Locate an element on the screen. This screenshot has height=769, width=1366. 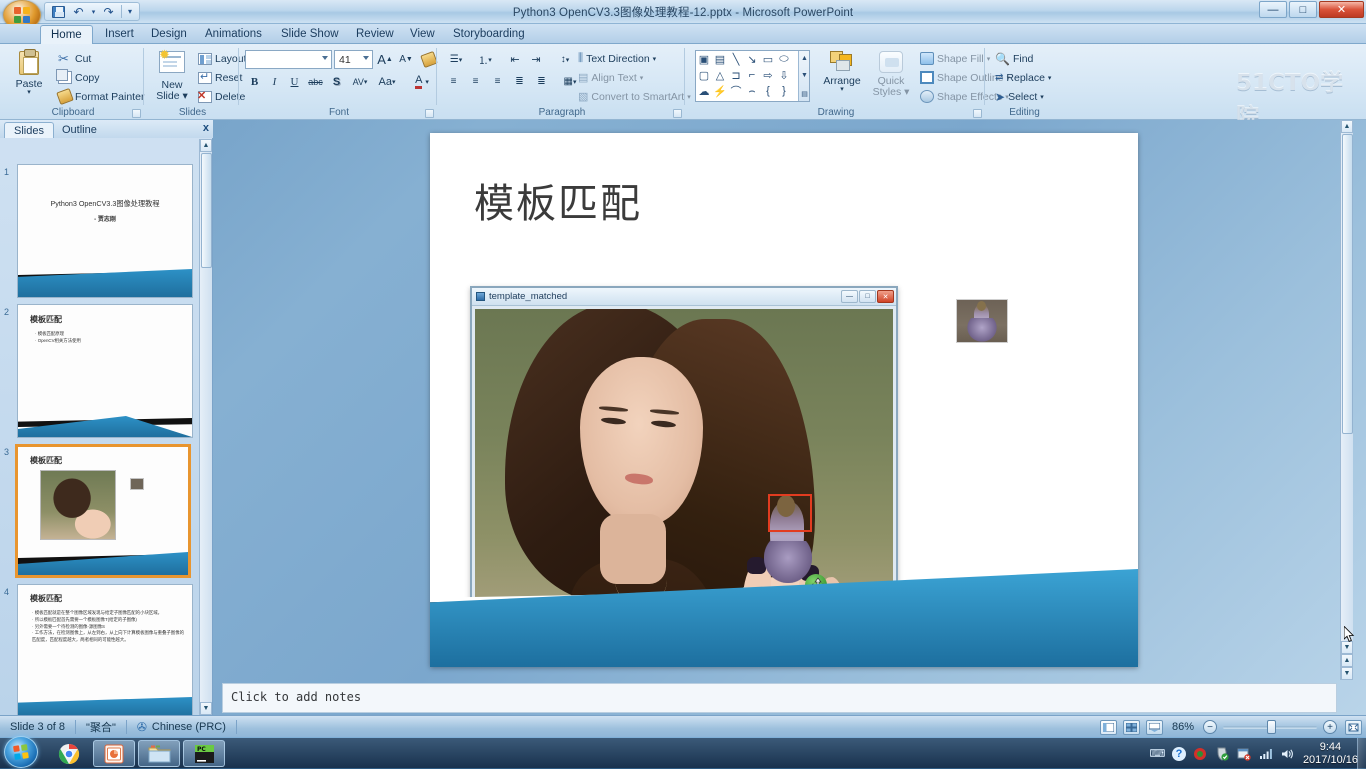
tab-insert: Insert is located at coordinates (119, 34).